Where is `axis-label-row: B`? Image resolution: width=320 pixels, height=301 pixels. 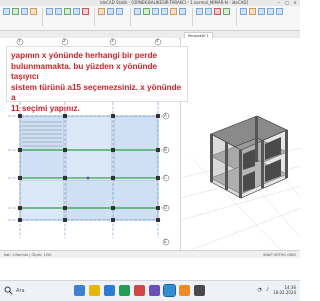 axis-label-row: B is located at coordinates (165, 149).